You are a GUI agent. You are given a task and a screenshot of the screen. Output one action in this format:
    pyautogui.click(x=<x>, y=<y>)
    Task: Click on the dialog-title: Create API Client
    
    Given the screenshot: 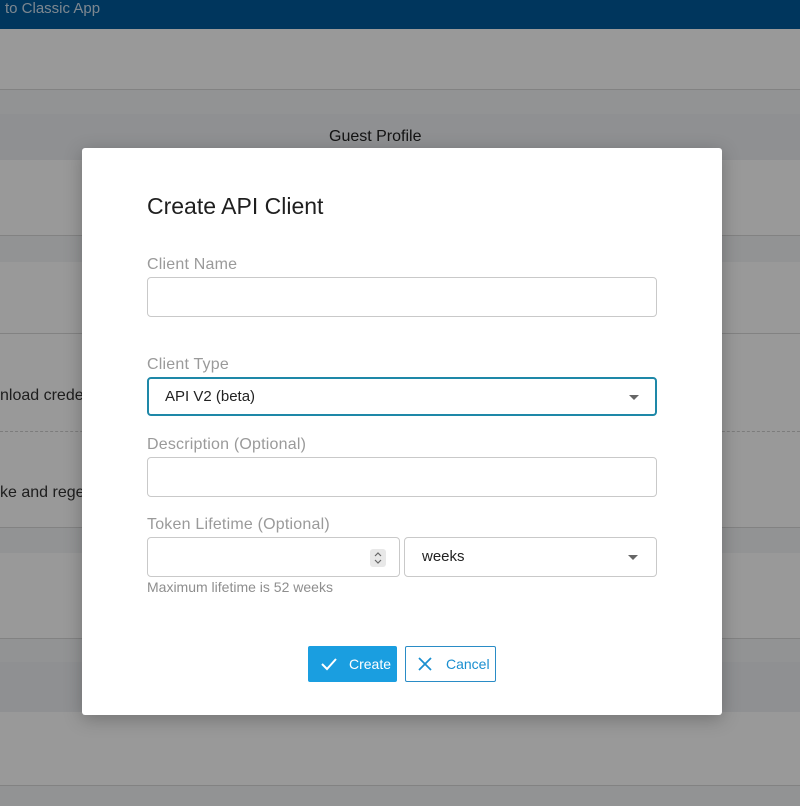 What is the action you would take?
    pyautogui.click(x=235, y=206)
    